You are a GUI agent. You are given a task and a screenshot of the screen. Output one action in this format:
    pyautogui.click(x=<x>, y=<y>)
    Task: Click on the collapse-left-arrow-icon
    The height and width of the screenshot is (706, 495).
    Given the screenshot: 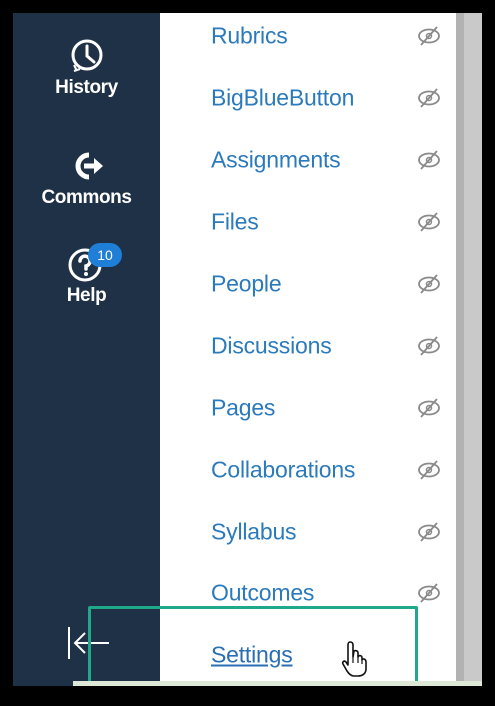 What is the action you would take?
    pyautogui.click(x=88, y=643)
    